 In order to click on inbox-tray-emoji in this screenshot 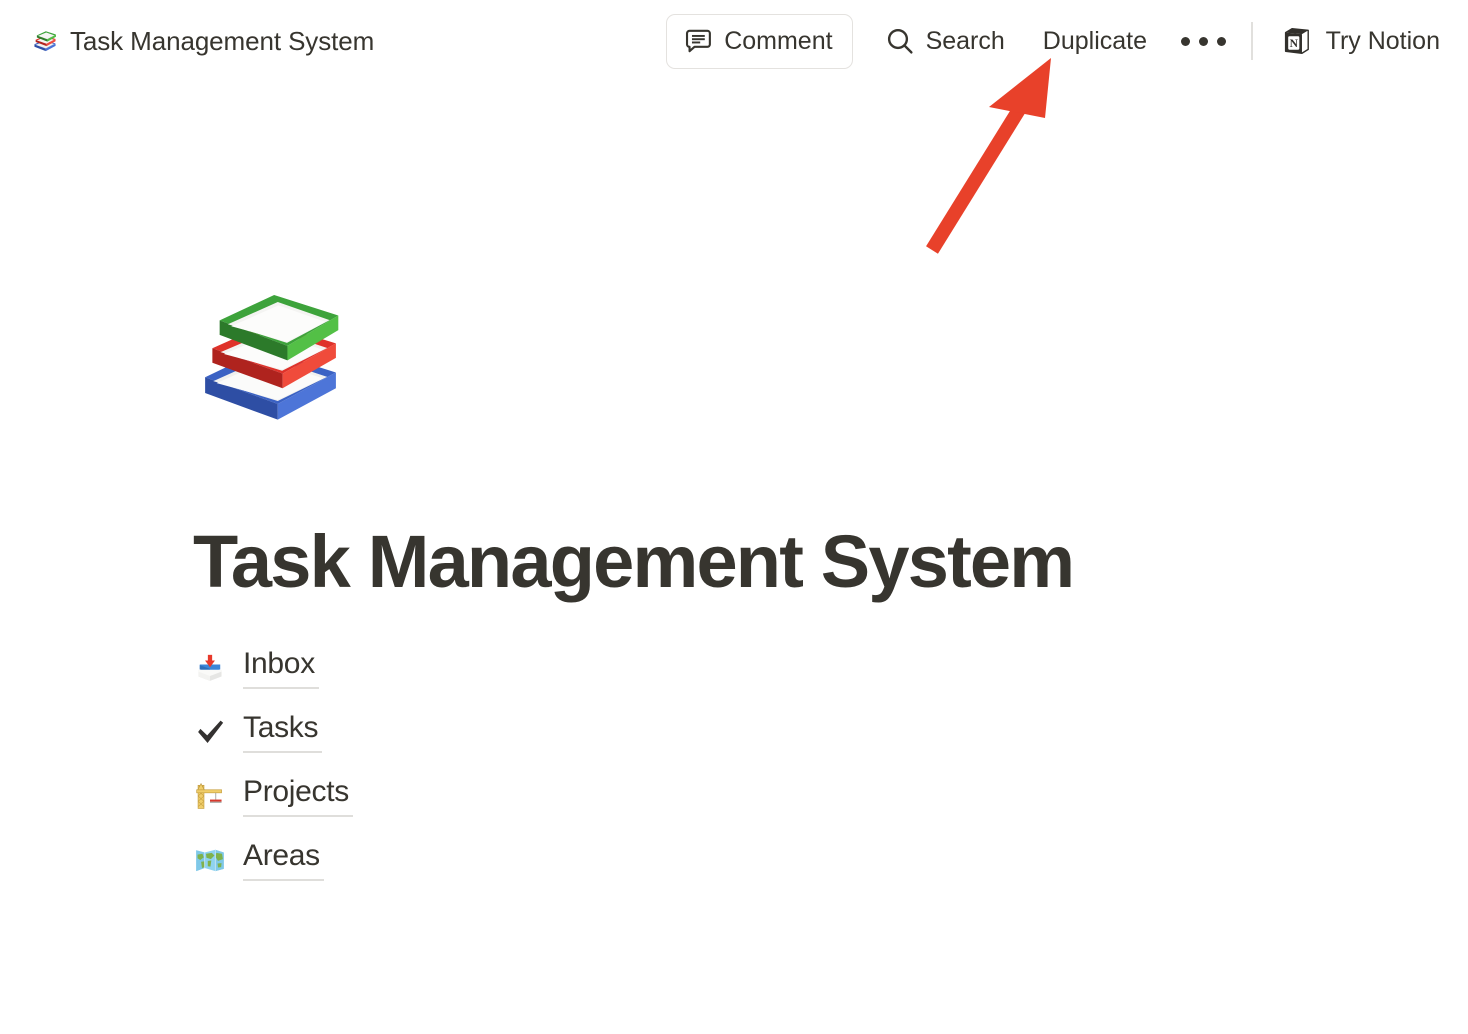, I will do `click(210, 668)`.